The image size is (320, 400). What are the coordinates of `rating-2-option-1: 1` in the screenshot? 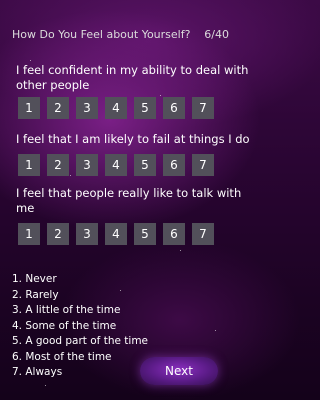 It's located at (29, 165).